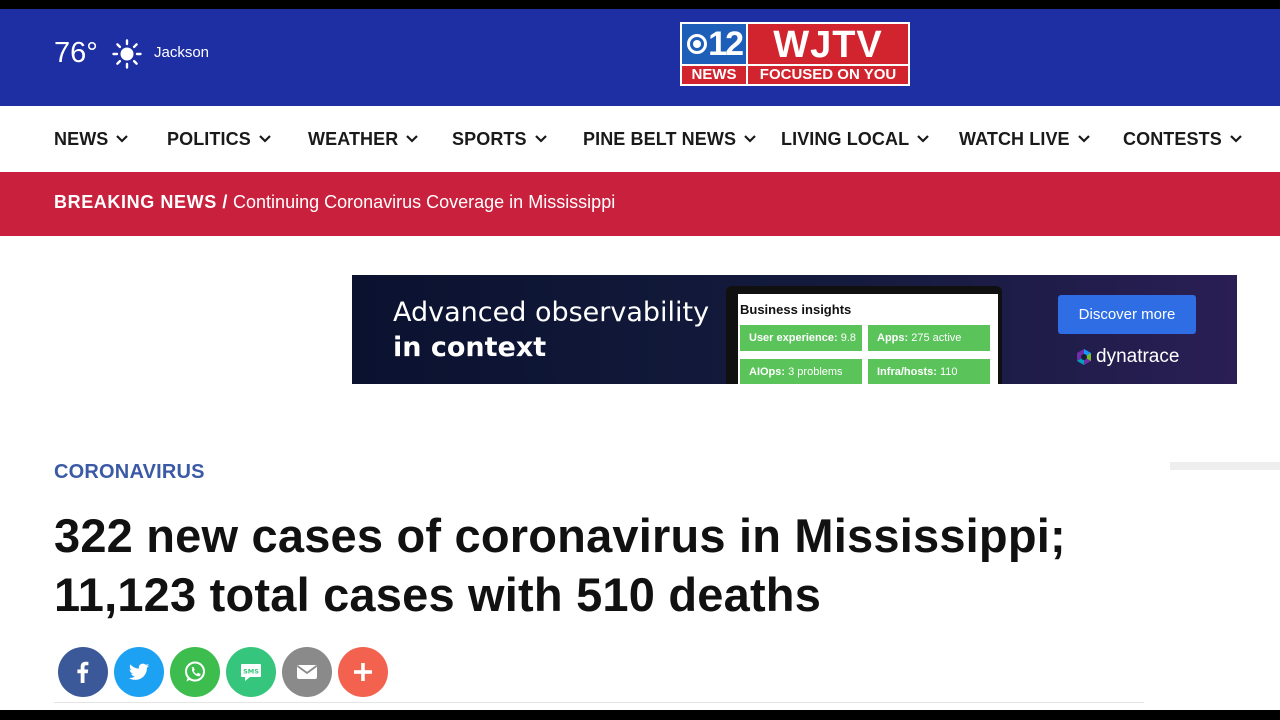 This screenshot has width=1280, height=720. What do you see at coordinates (660, 138) in the screenshot?
I see `nav-item-label: PINE BELT NEWS` at bounding box center [660, 138].